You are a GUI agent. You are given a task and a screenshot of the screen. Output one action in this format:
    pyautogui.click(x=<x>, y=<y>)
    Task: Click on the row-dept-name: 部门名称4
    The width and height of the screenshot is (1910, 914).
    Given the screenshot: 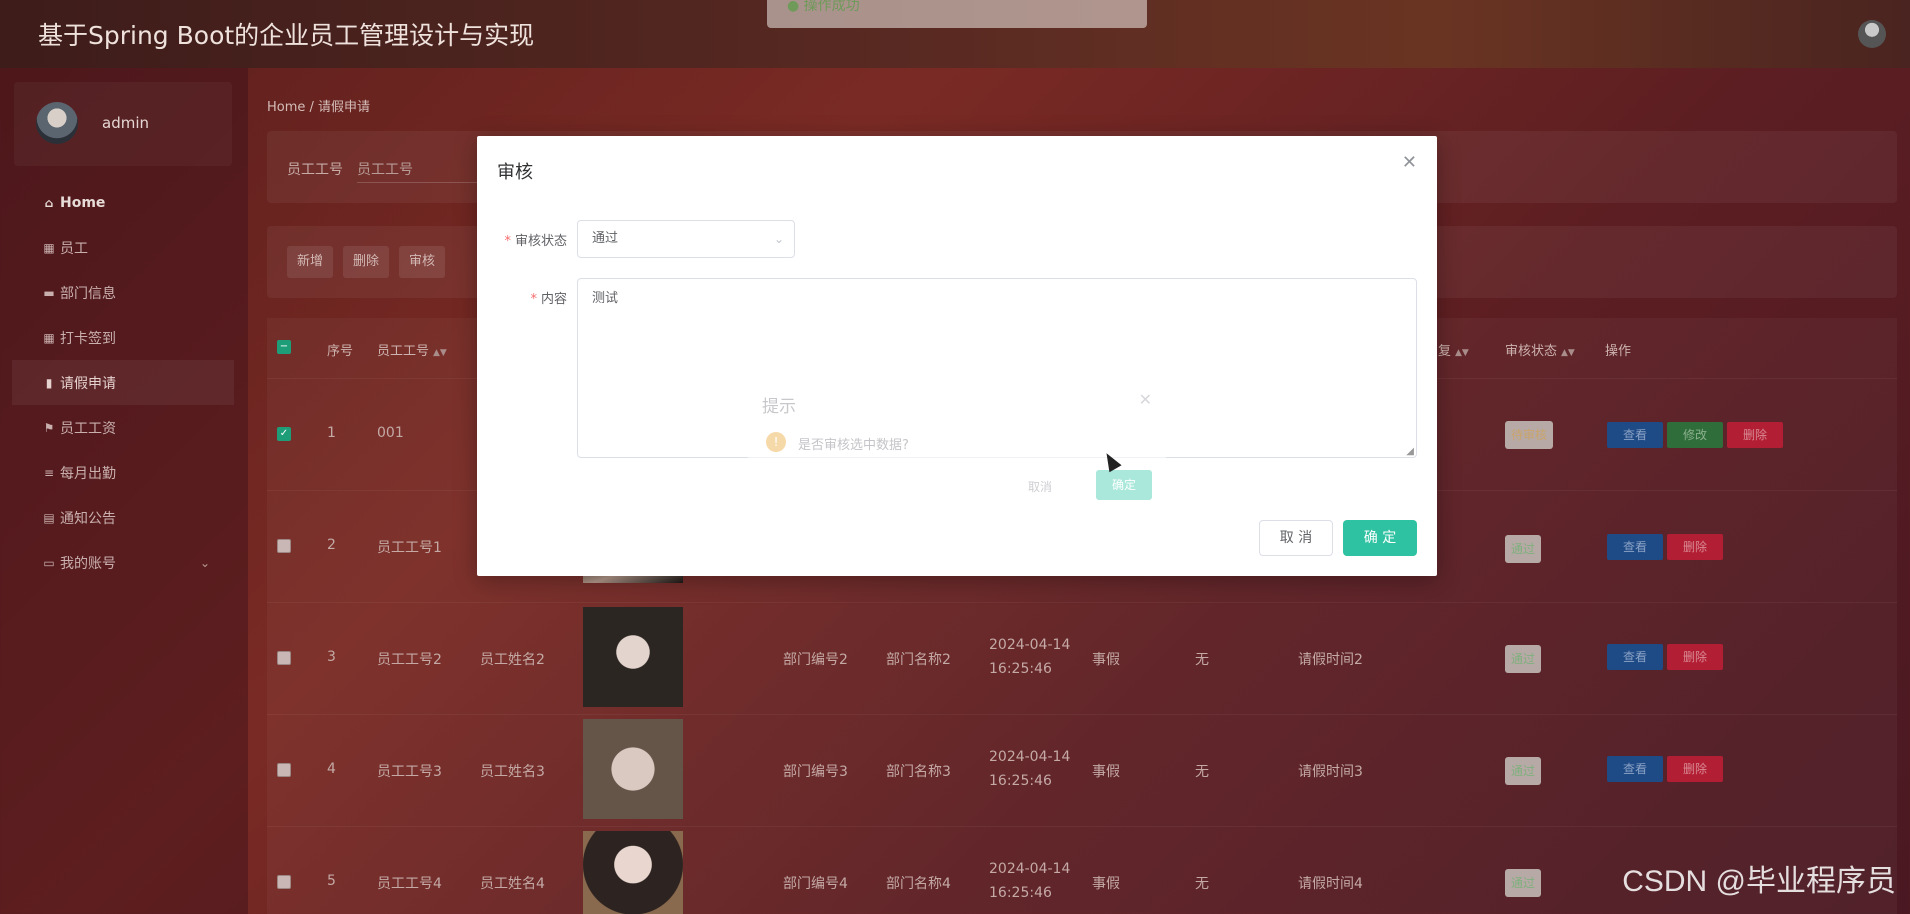 What is the action you would take?
    pyautogui.click(x=918, y=884)
    